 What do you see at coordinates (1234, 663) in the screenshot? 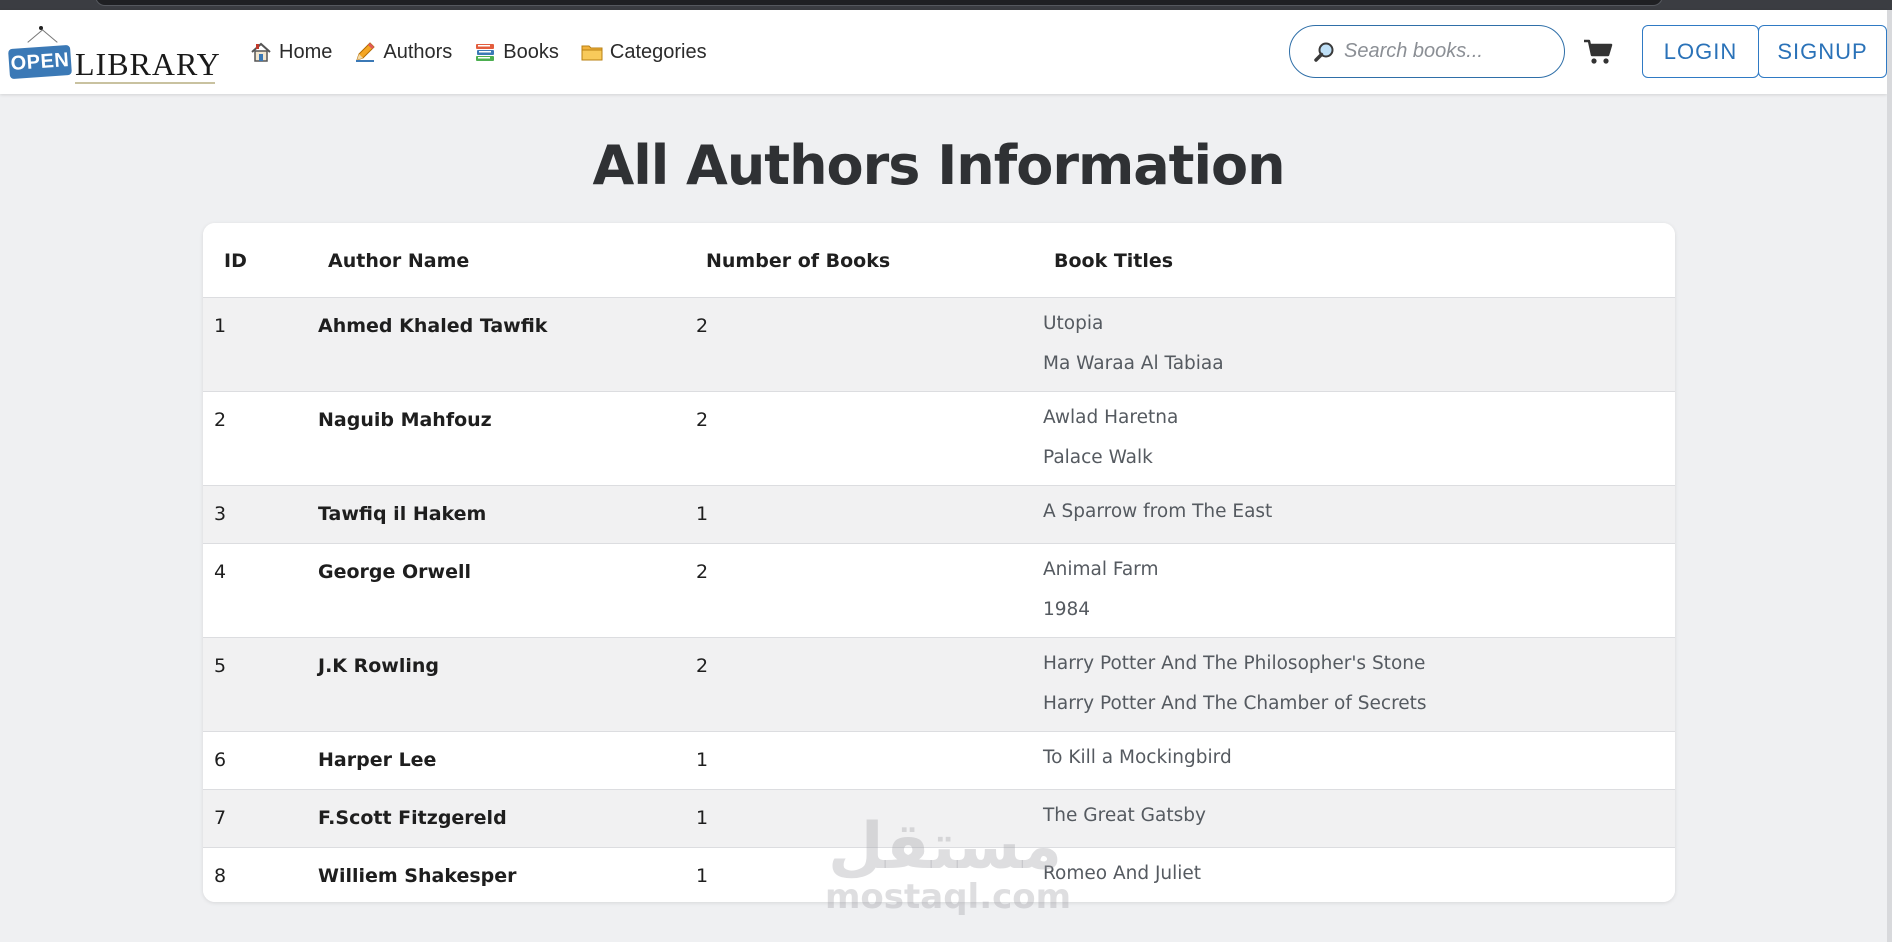
I see `book-title: Harry Potter And The Philosopher's Stone` at bounding box center [1234, 663].